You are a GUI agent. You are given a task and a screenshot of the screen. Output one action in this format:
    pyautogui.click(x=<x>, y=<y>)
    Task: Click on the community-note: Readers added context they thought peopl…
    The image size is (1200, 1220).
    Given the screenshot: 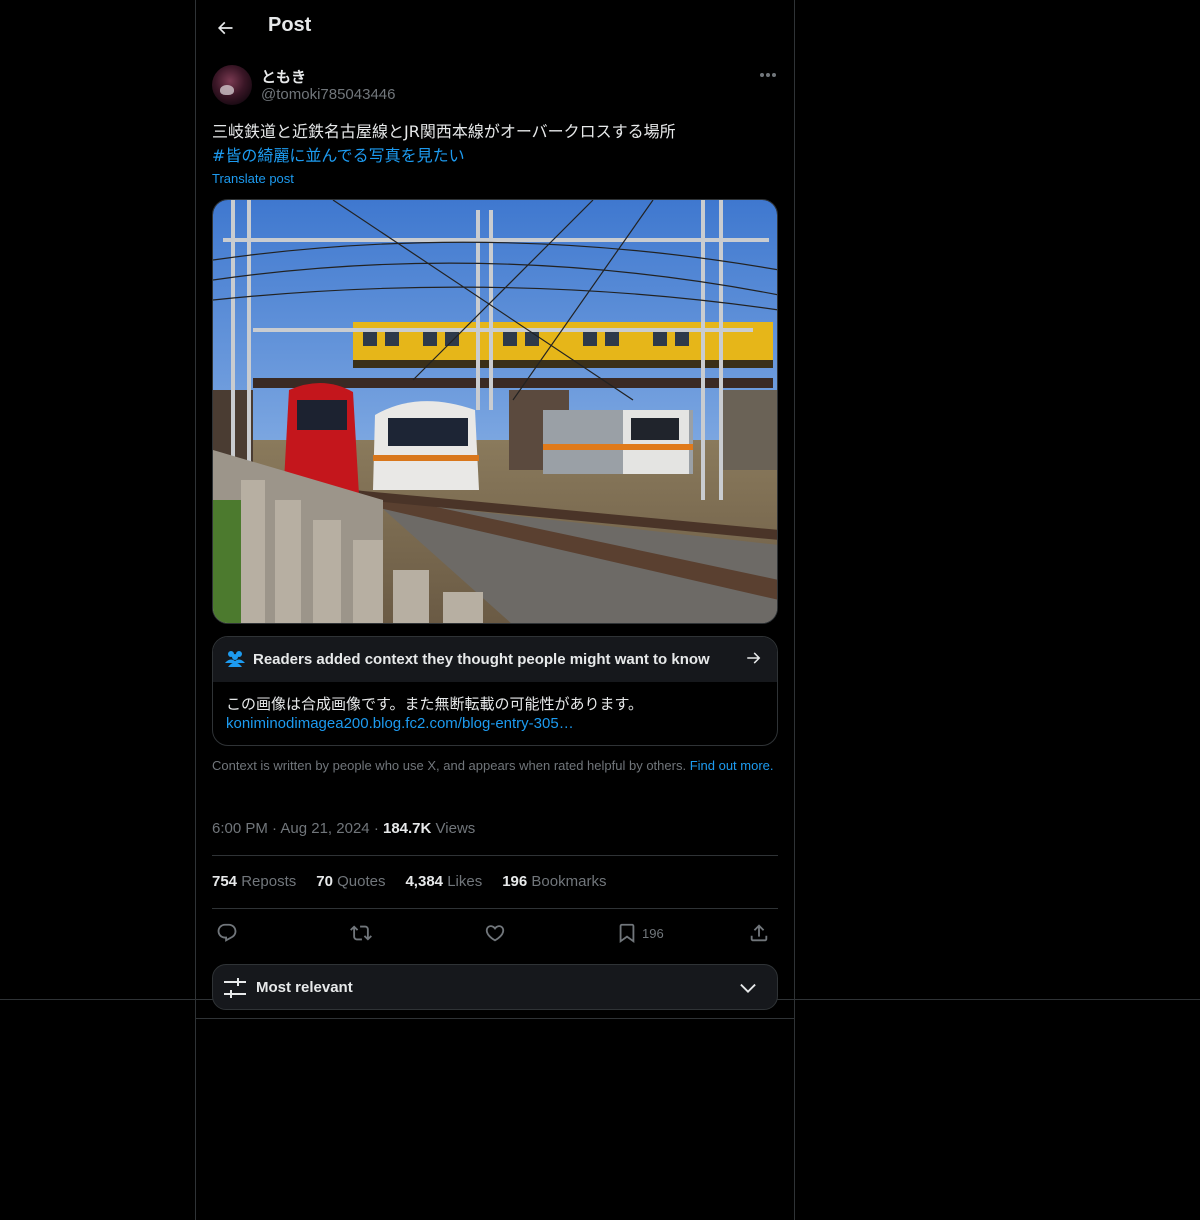 What is the action you would take?
    pyautogui.click(x=495, y=691)
    